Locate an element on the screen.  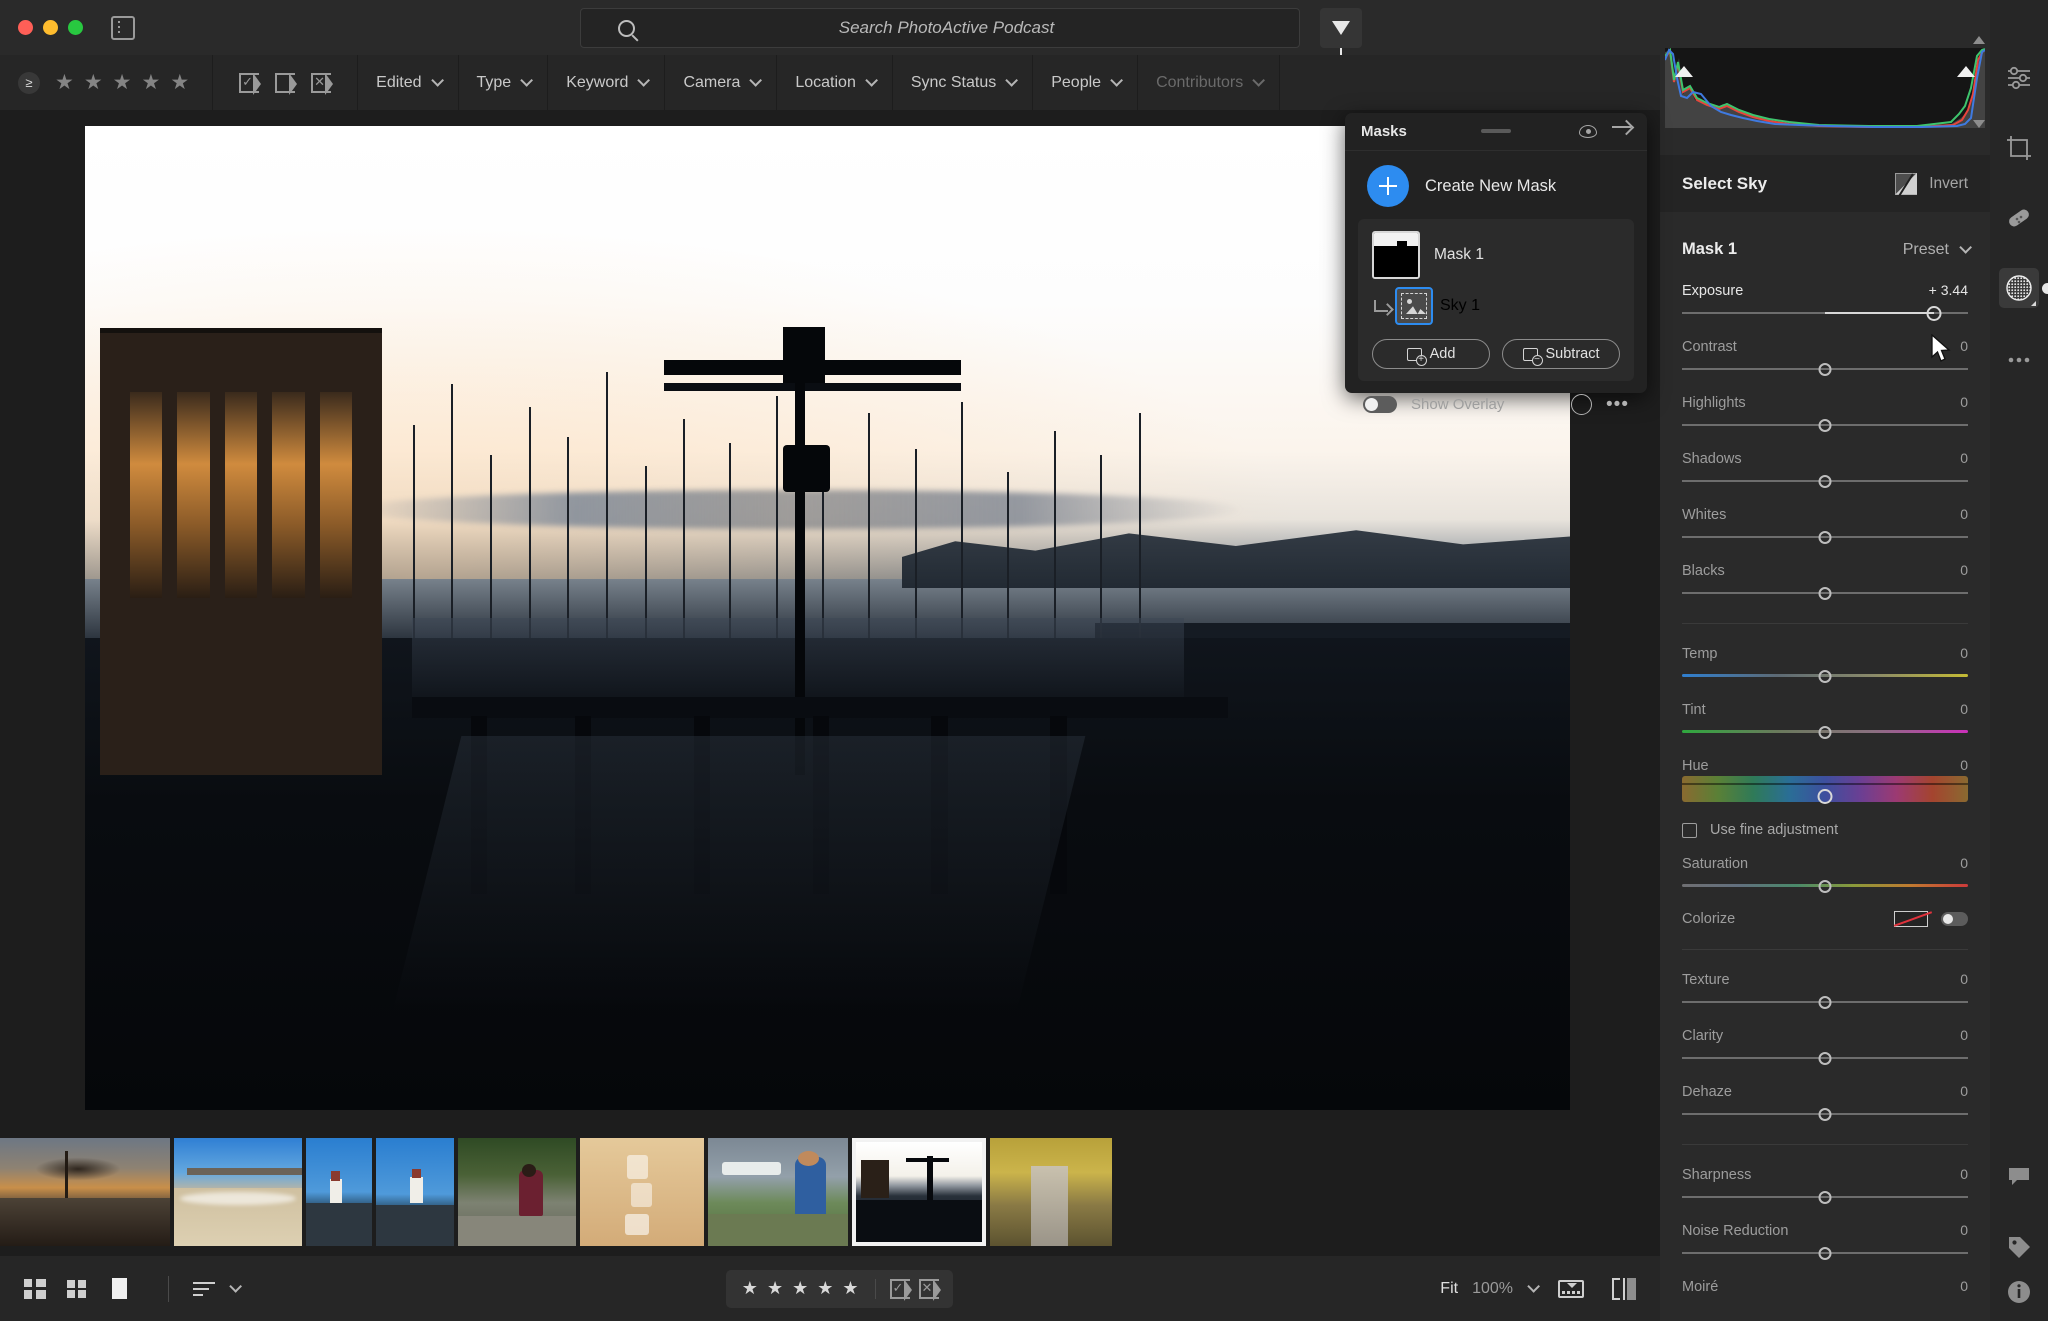
slider-blacks: Blacks 0 is located at coordinates (1825, 573).